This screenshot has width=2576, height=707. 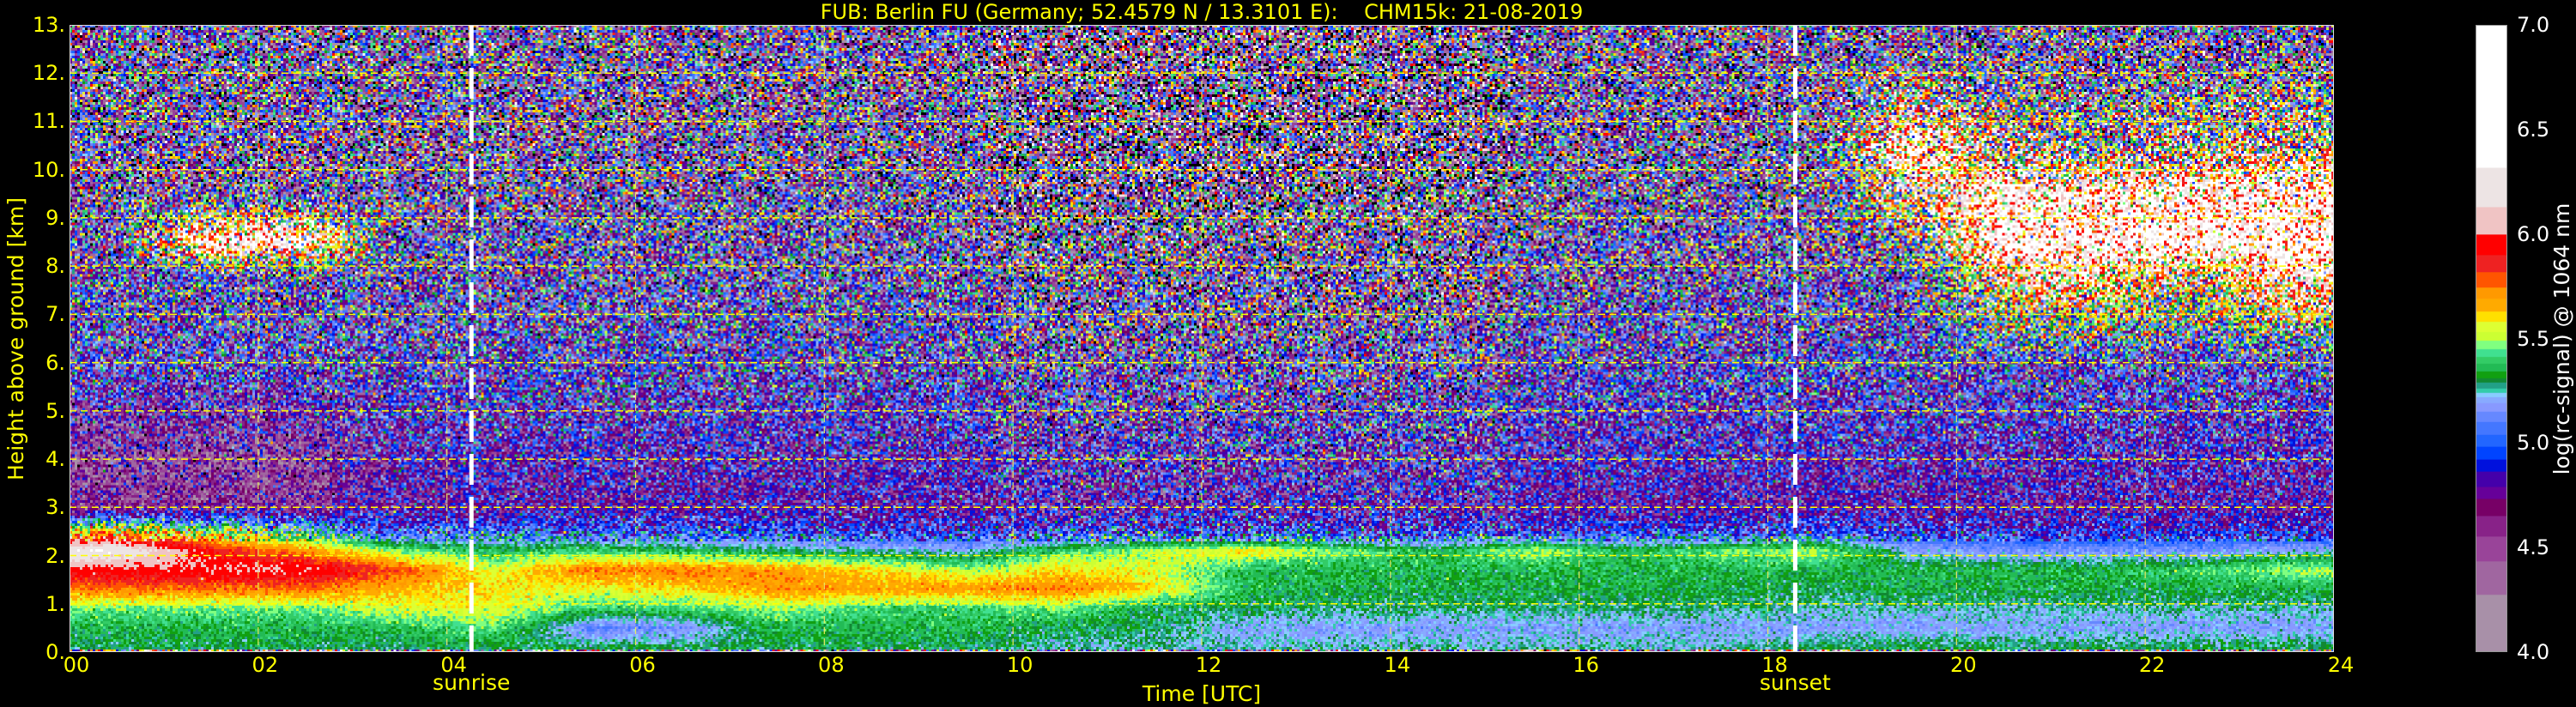 What do you see at coordinates (1397, 665) in the screenshot?
I see `x-tick-label: 14` at bounding box center [1397, 665].